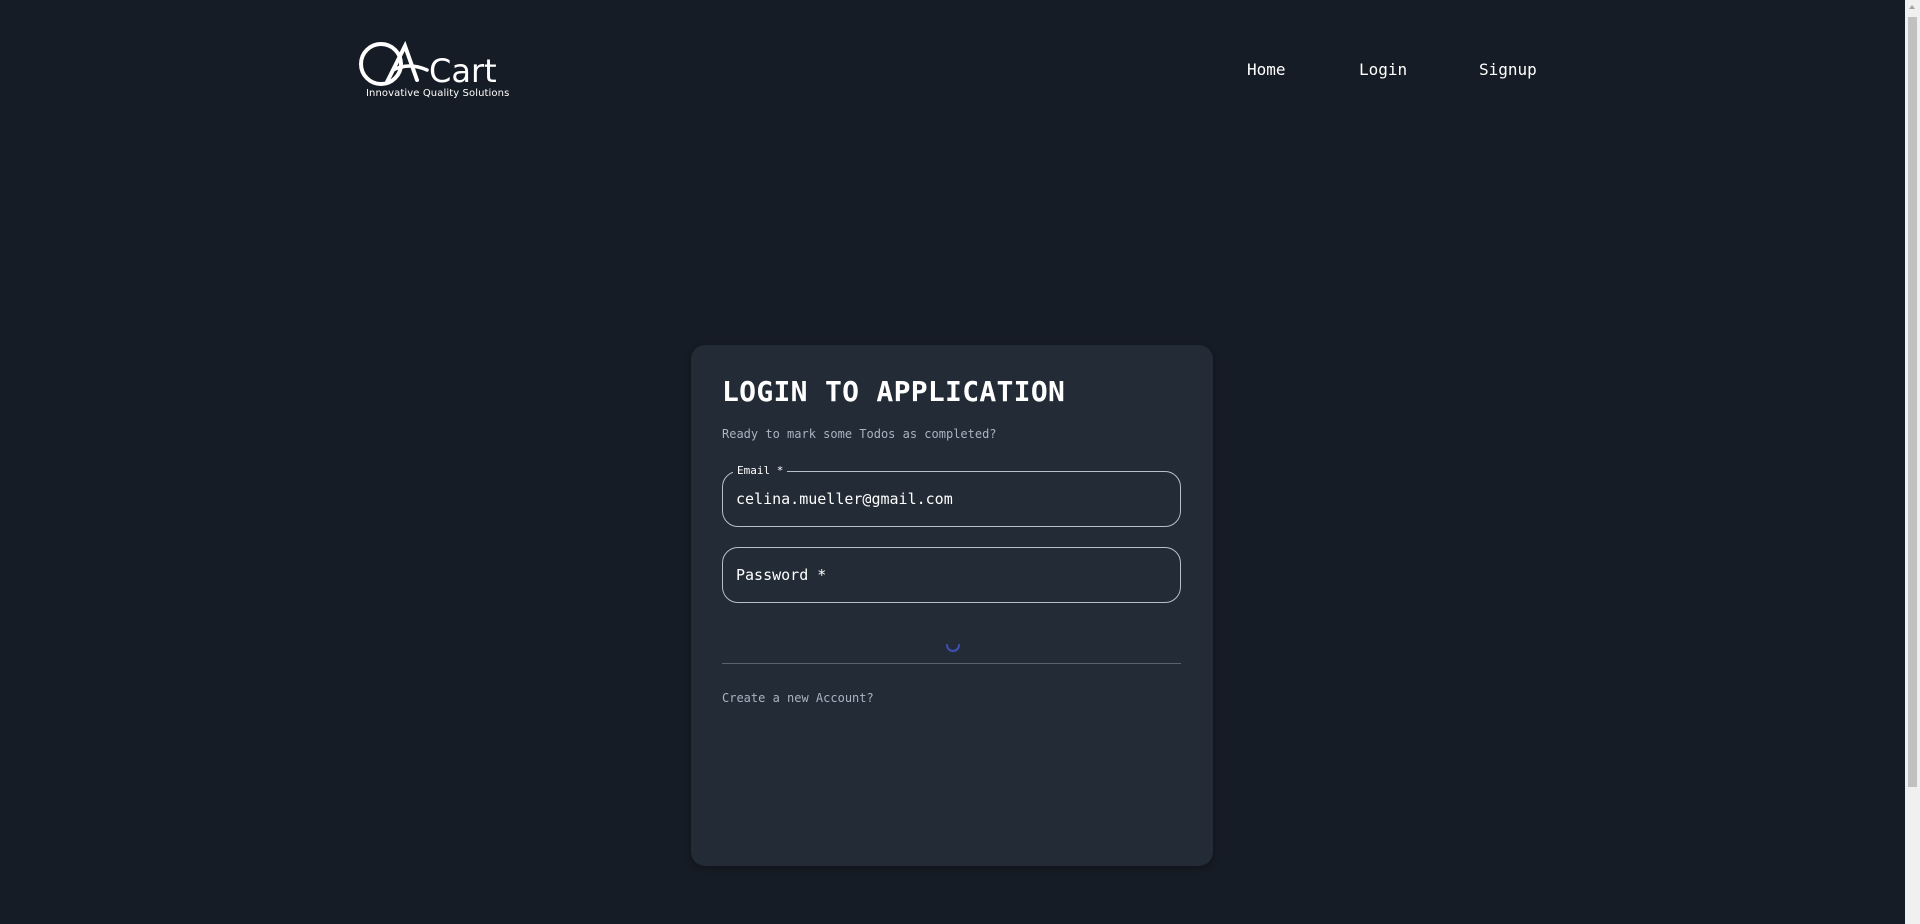 The height and width of the screenshot is (924, 1920). Describe the element at coordinates (1912, 402) in the screenshot. I see `scrollbar-thumb` at that location.